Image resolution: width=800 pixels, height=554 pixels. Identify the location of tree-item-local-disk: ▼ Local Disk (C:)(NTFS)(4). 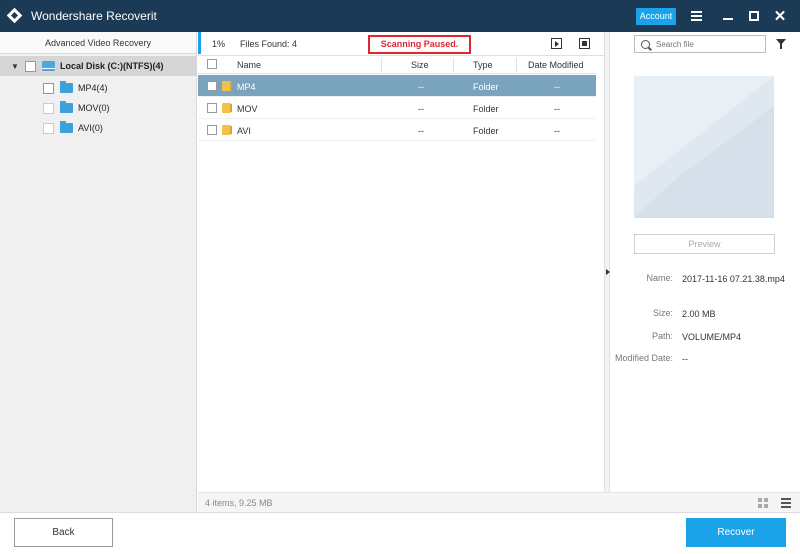
(98, 66).